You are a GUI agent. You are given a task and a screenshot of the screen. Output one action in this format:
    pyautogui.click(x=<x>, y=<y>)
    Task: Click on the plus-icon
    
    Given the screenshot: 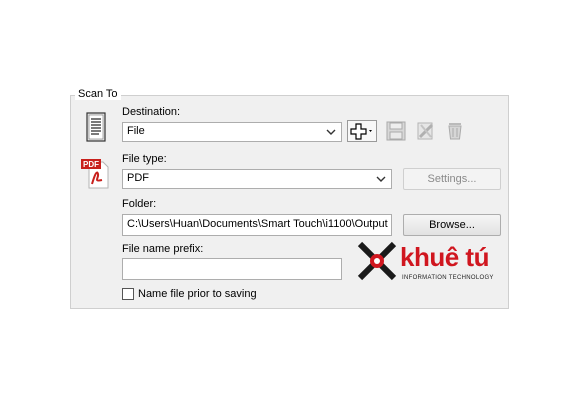 What is the action you would take?
    pyautogui.click(x=361, y=131)
    